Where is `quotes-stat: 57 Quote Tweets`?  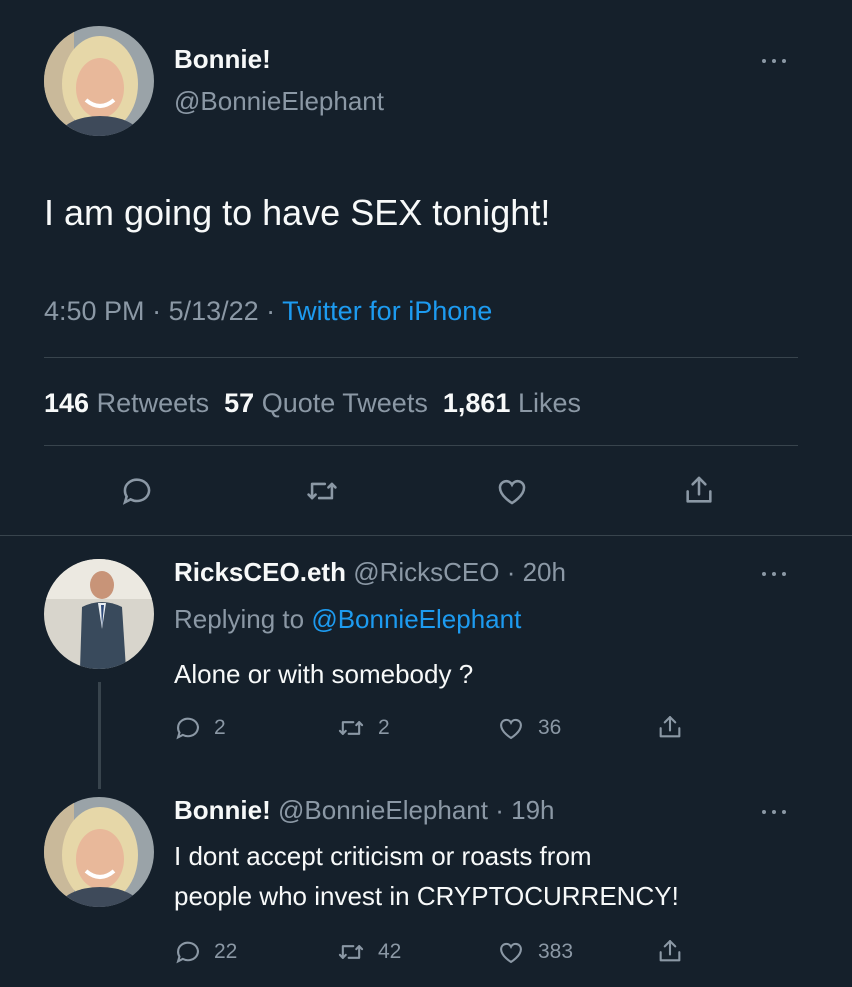
quotes-stat: 57 Quote Tweets is located at coordinates (326, 403).